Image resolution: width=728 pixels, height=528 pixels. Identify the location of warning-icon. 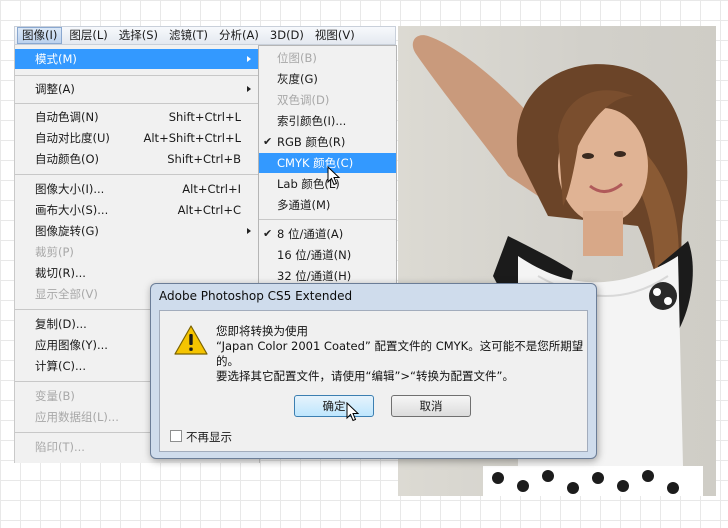
(191, 340).